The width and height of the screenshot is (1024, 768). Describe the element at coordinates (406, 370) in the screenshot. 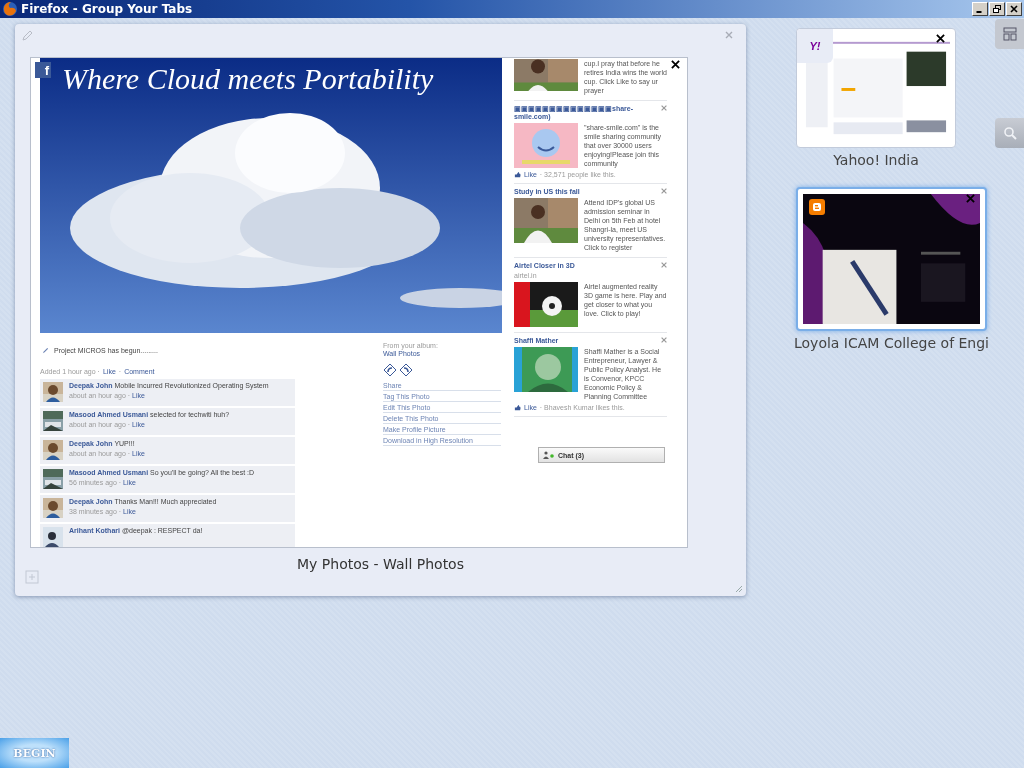

I see `rotate-right-icon` at that location.